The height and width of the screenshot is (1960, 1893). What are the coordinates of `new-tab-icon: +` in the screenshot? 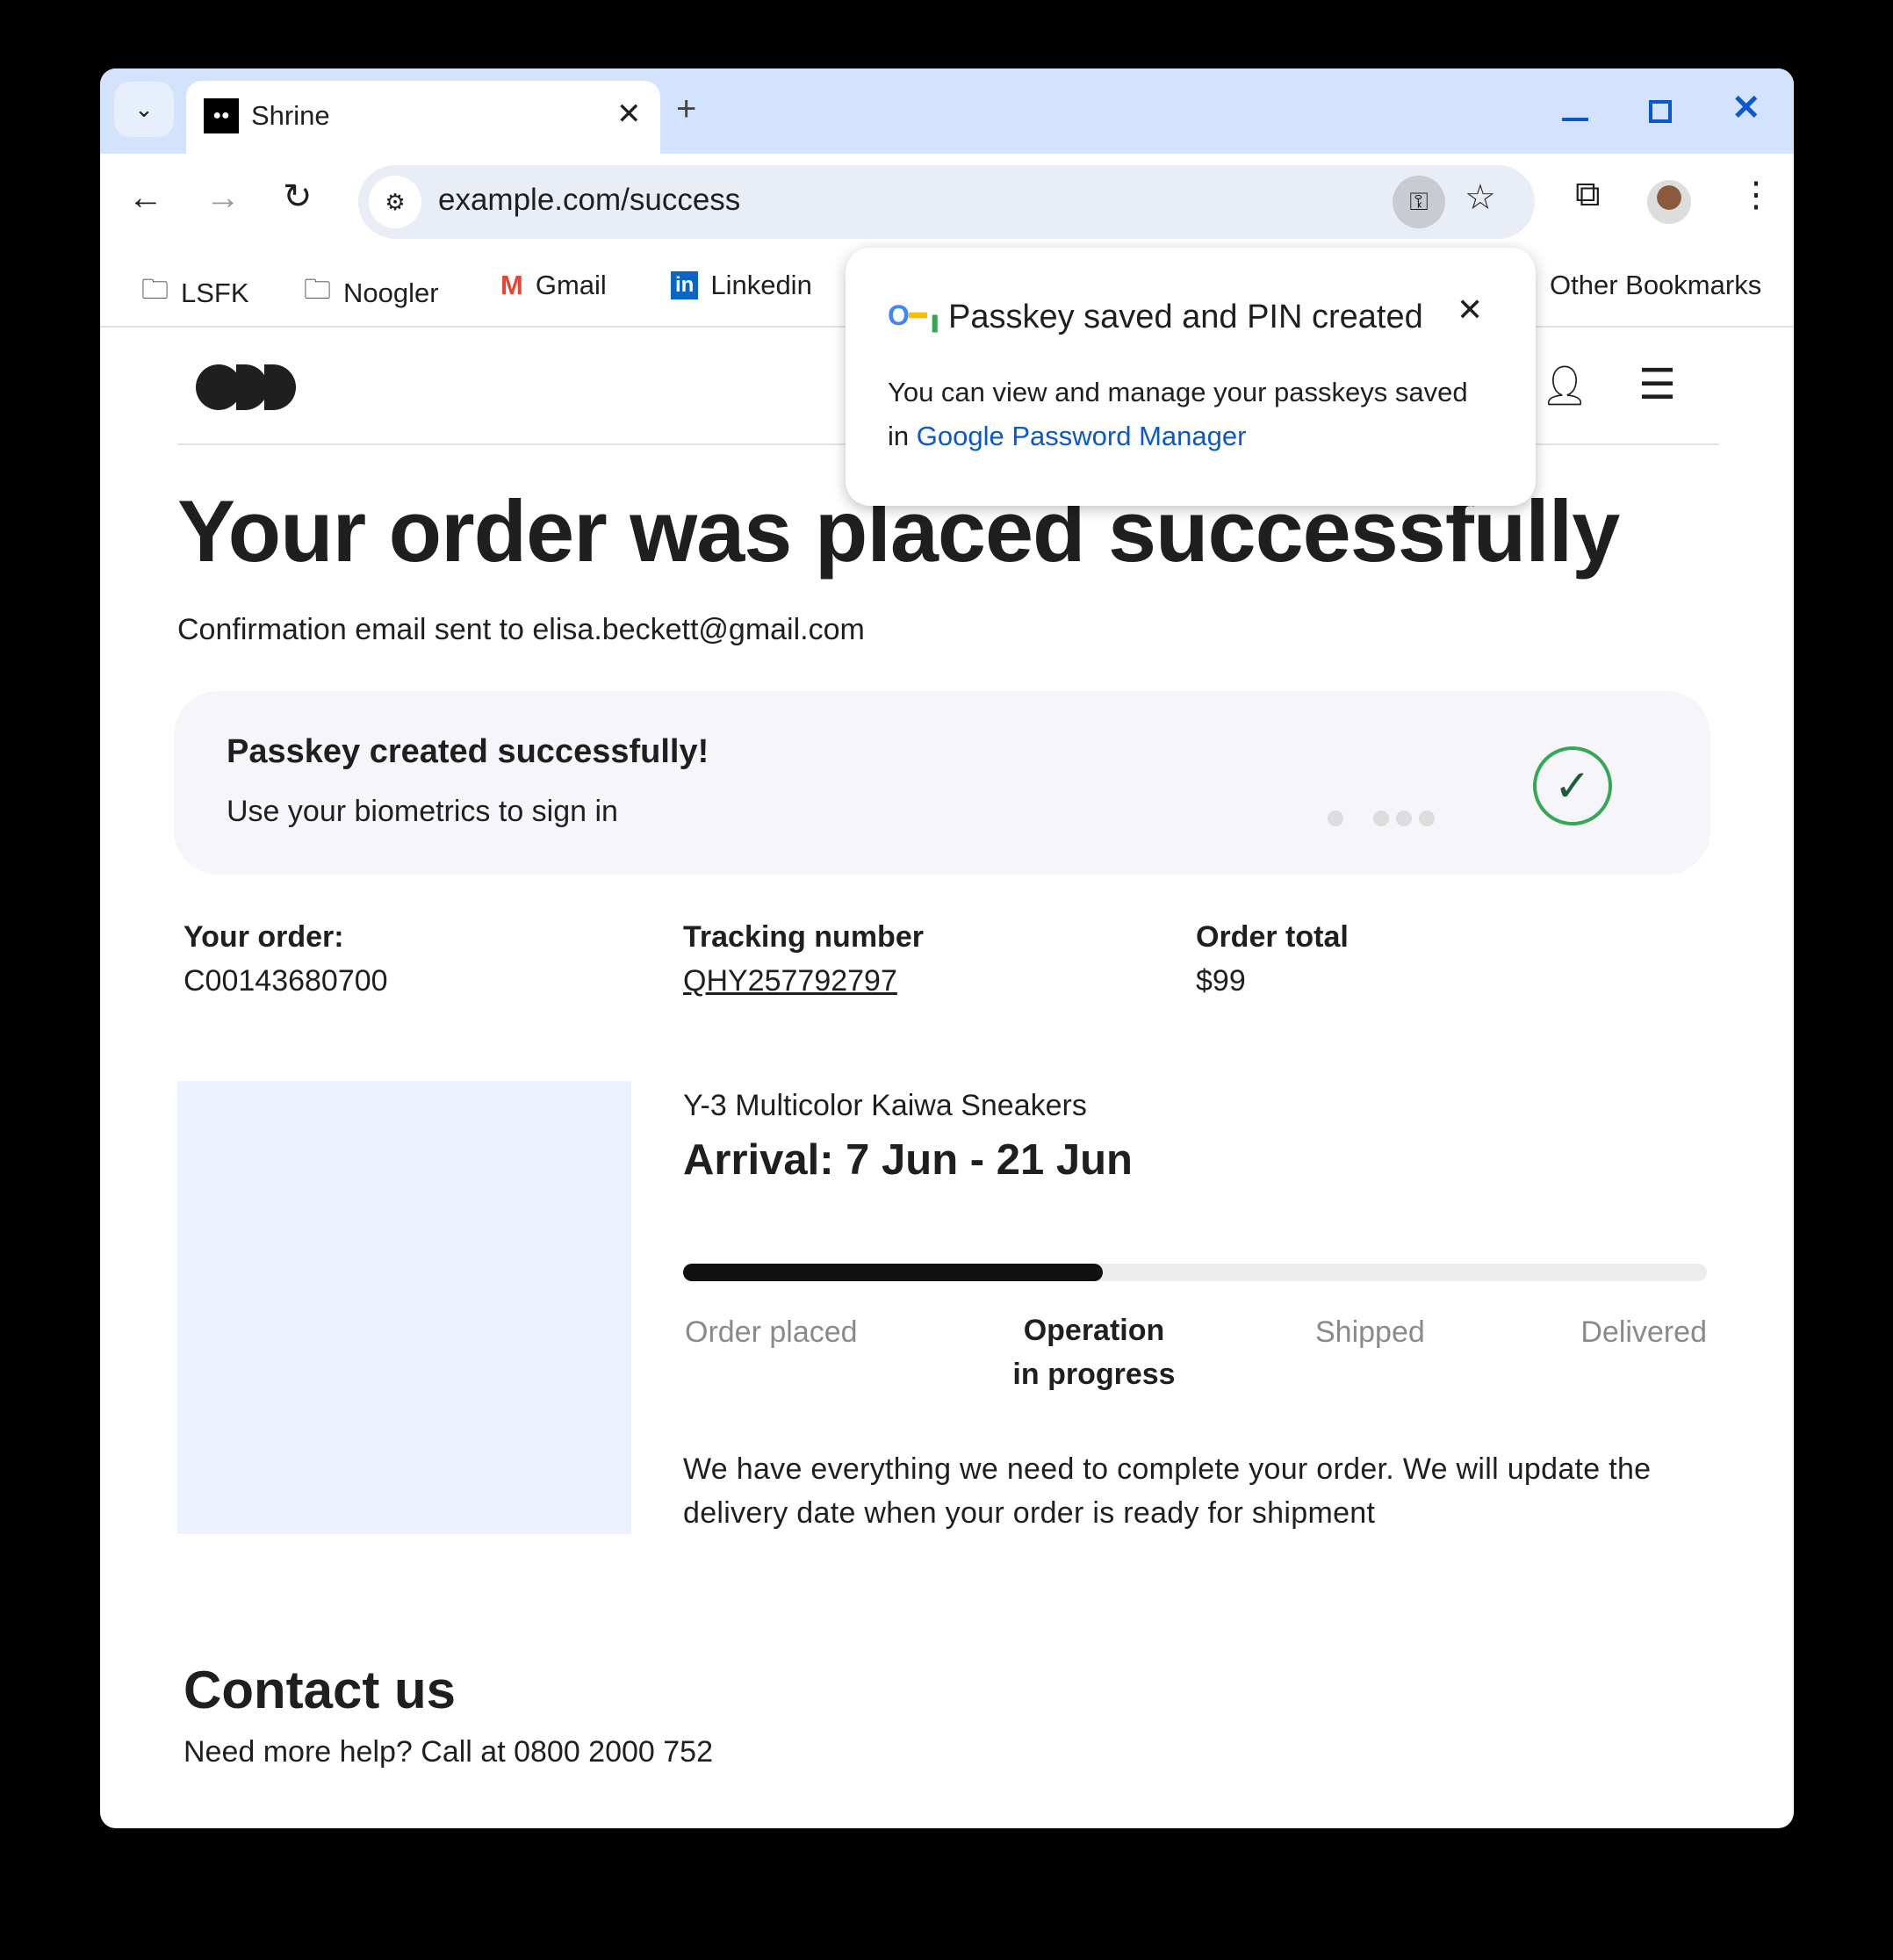 It's located at (686, 109).